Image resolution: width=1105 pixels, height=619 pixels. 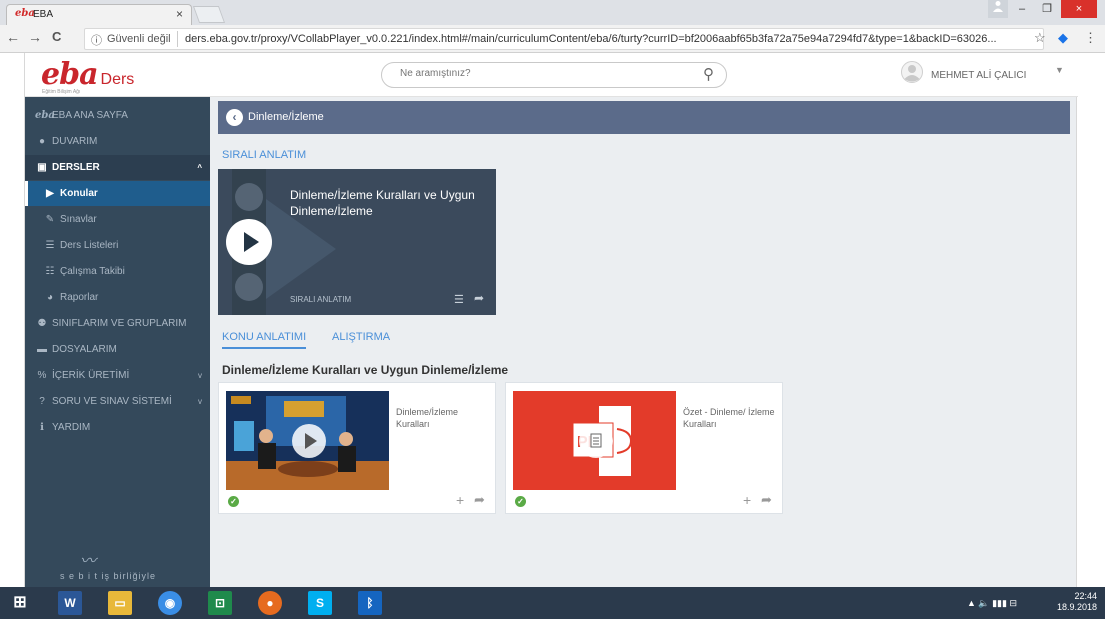 I want to click on tab-close-icon: ×, so click(x=179, y=14).